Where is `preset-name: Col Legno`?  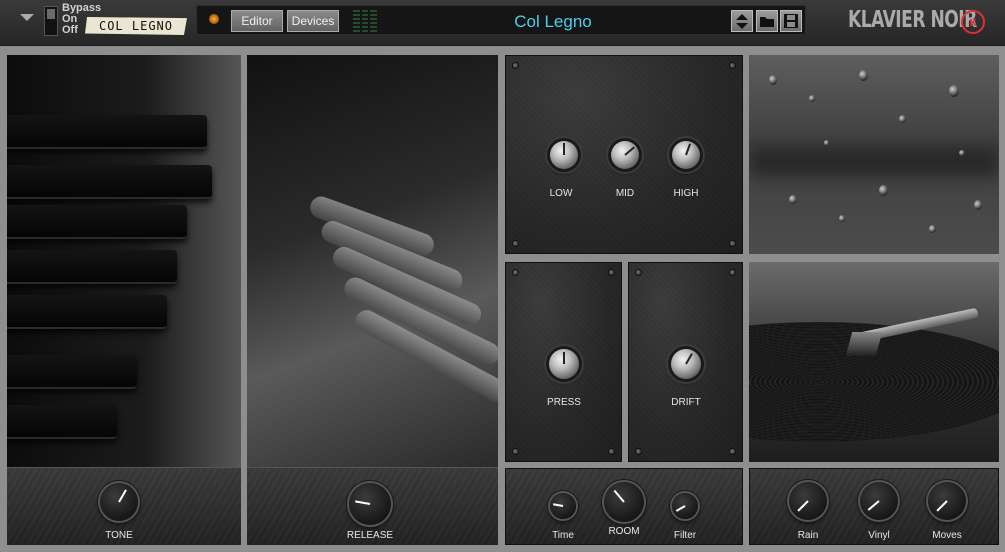 preset-name: Col Legno is located at coordinates (553, 22).